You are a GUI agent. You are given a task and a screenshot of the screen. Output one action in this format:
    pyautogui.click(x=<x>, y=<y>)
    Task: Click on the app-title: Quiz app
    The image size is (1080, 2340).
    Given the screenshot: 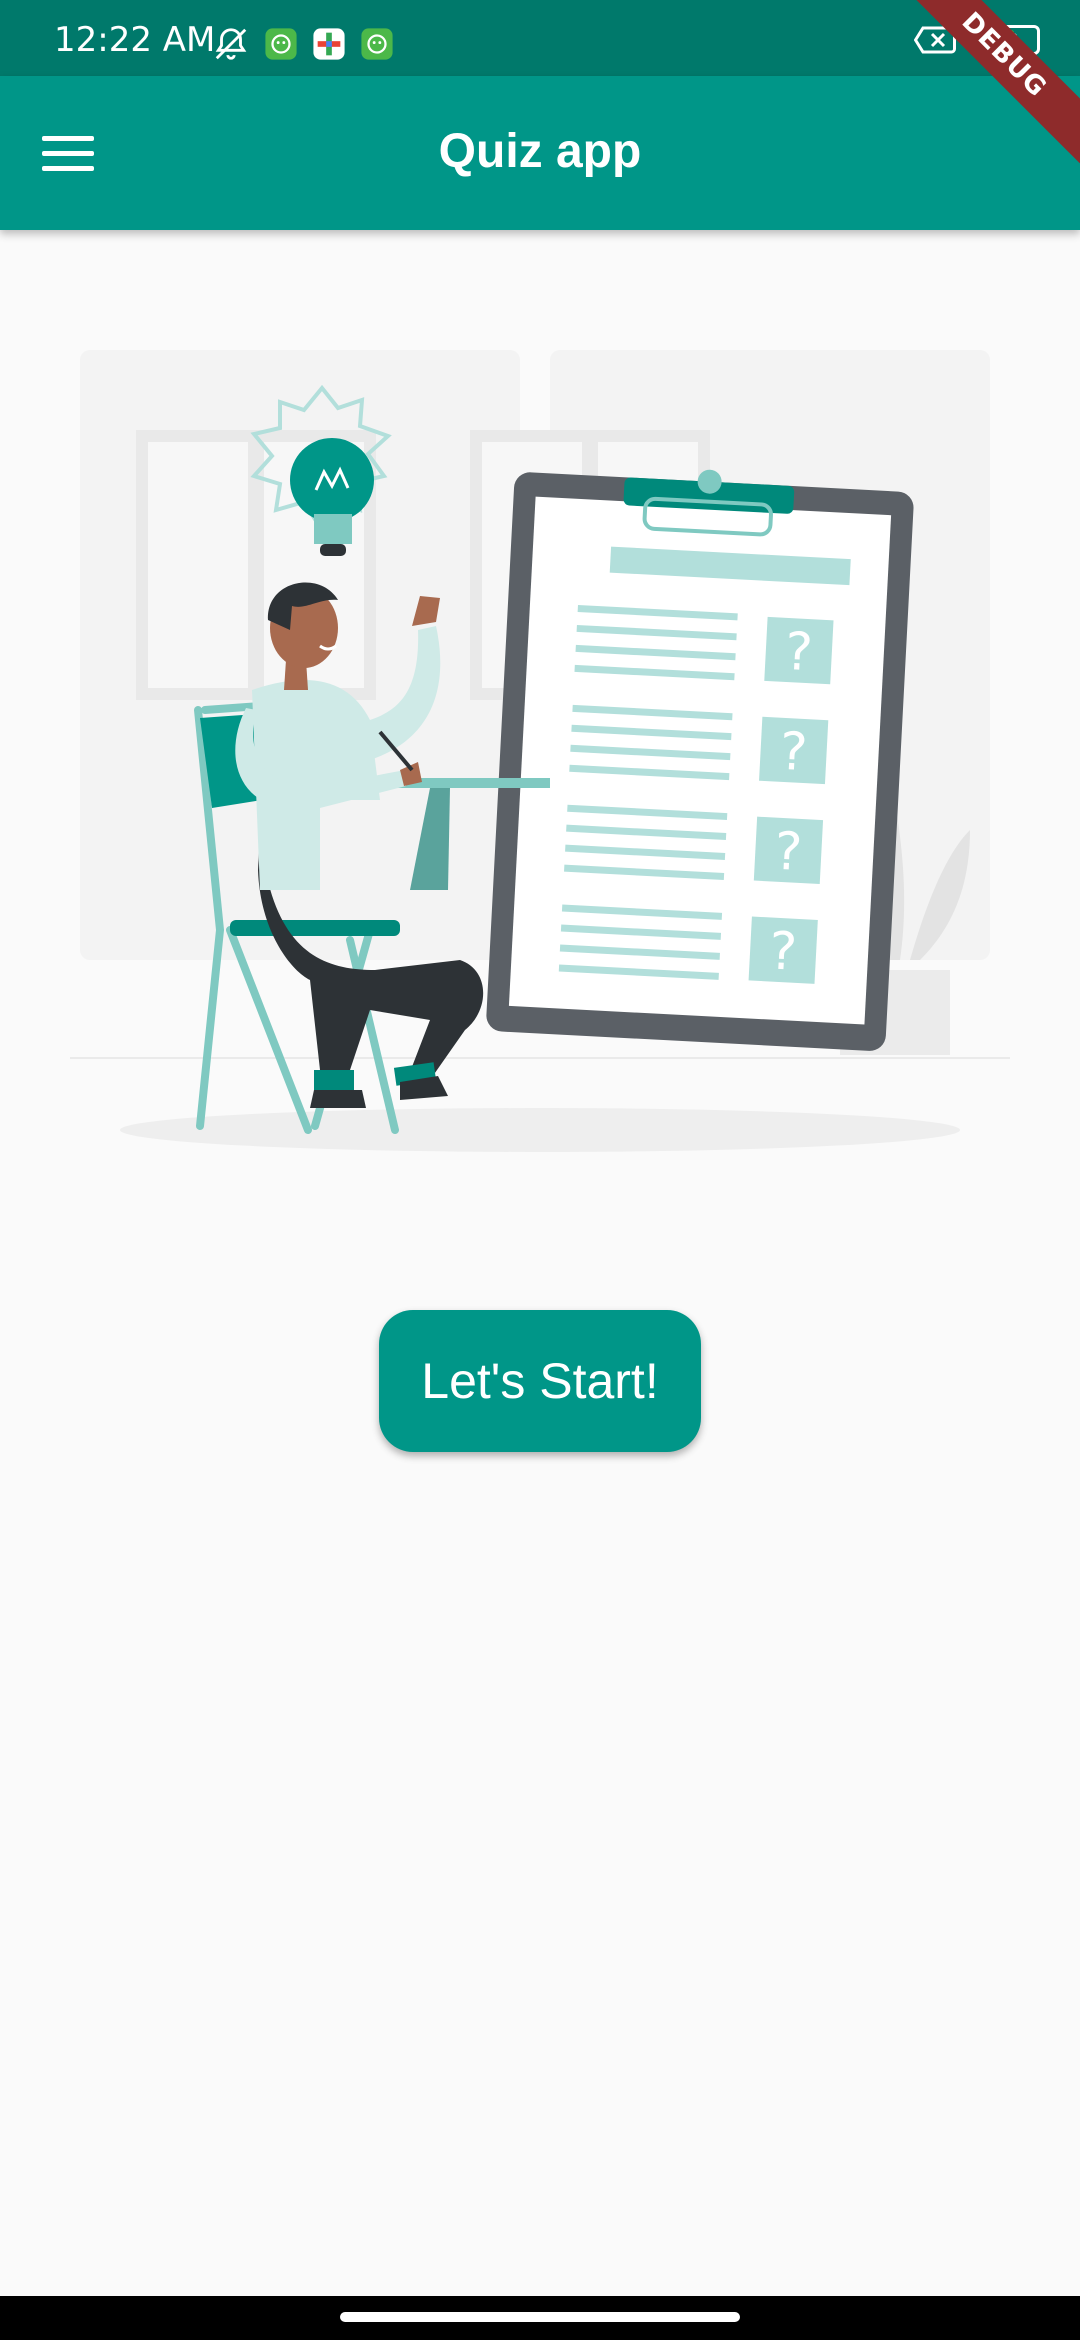 What is the action you would take?
    pyautogui.click(x=540, y=151)
    